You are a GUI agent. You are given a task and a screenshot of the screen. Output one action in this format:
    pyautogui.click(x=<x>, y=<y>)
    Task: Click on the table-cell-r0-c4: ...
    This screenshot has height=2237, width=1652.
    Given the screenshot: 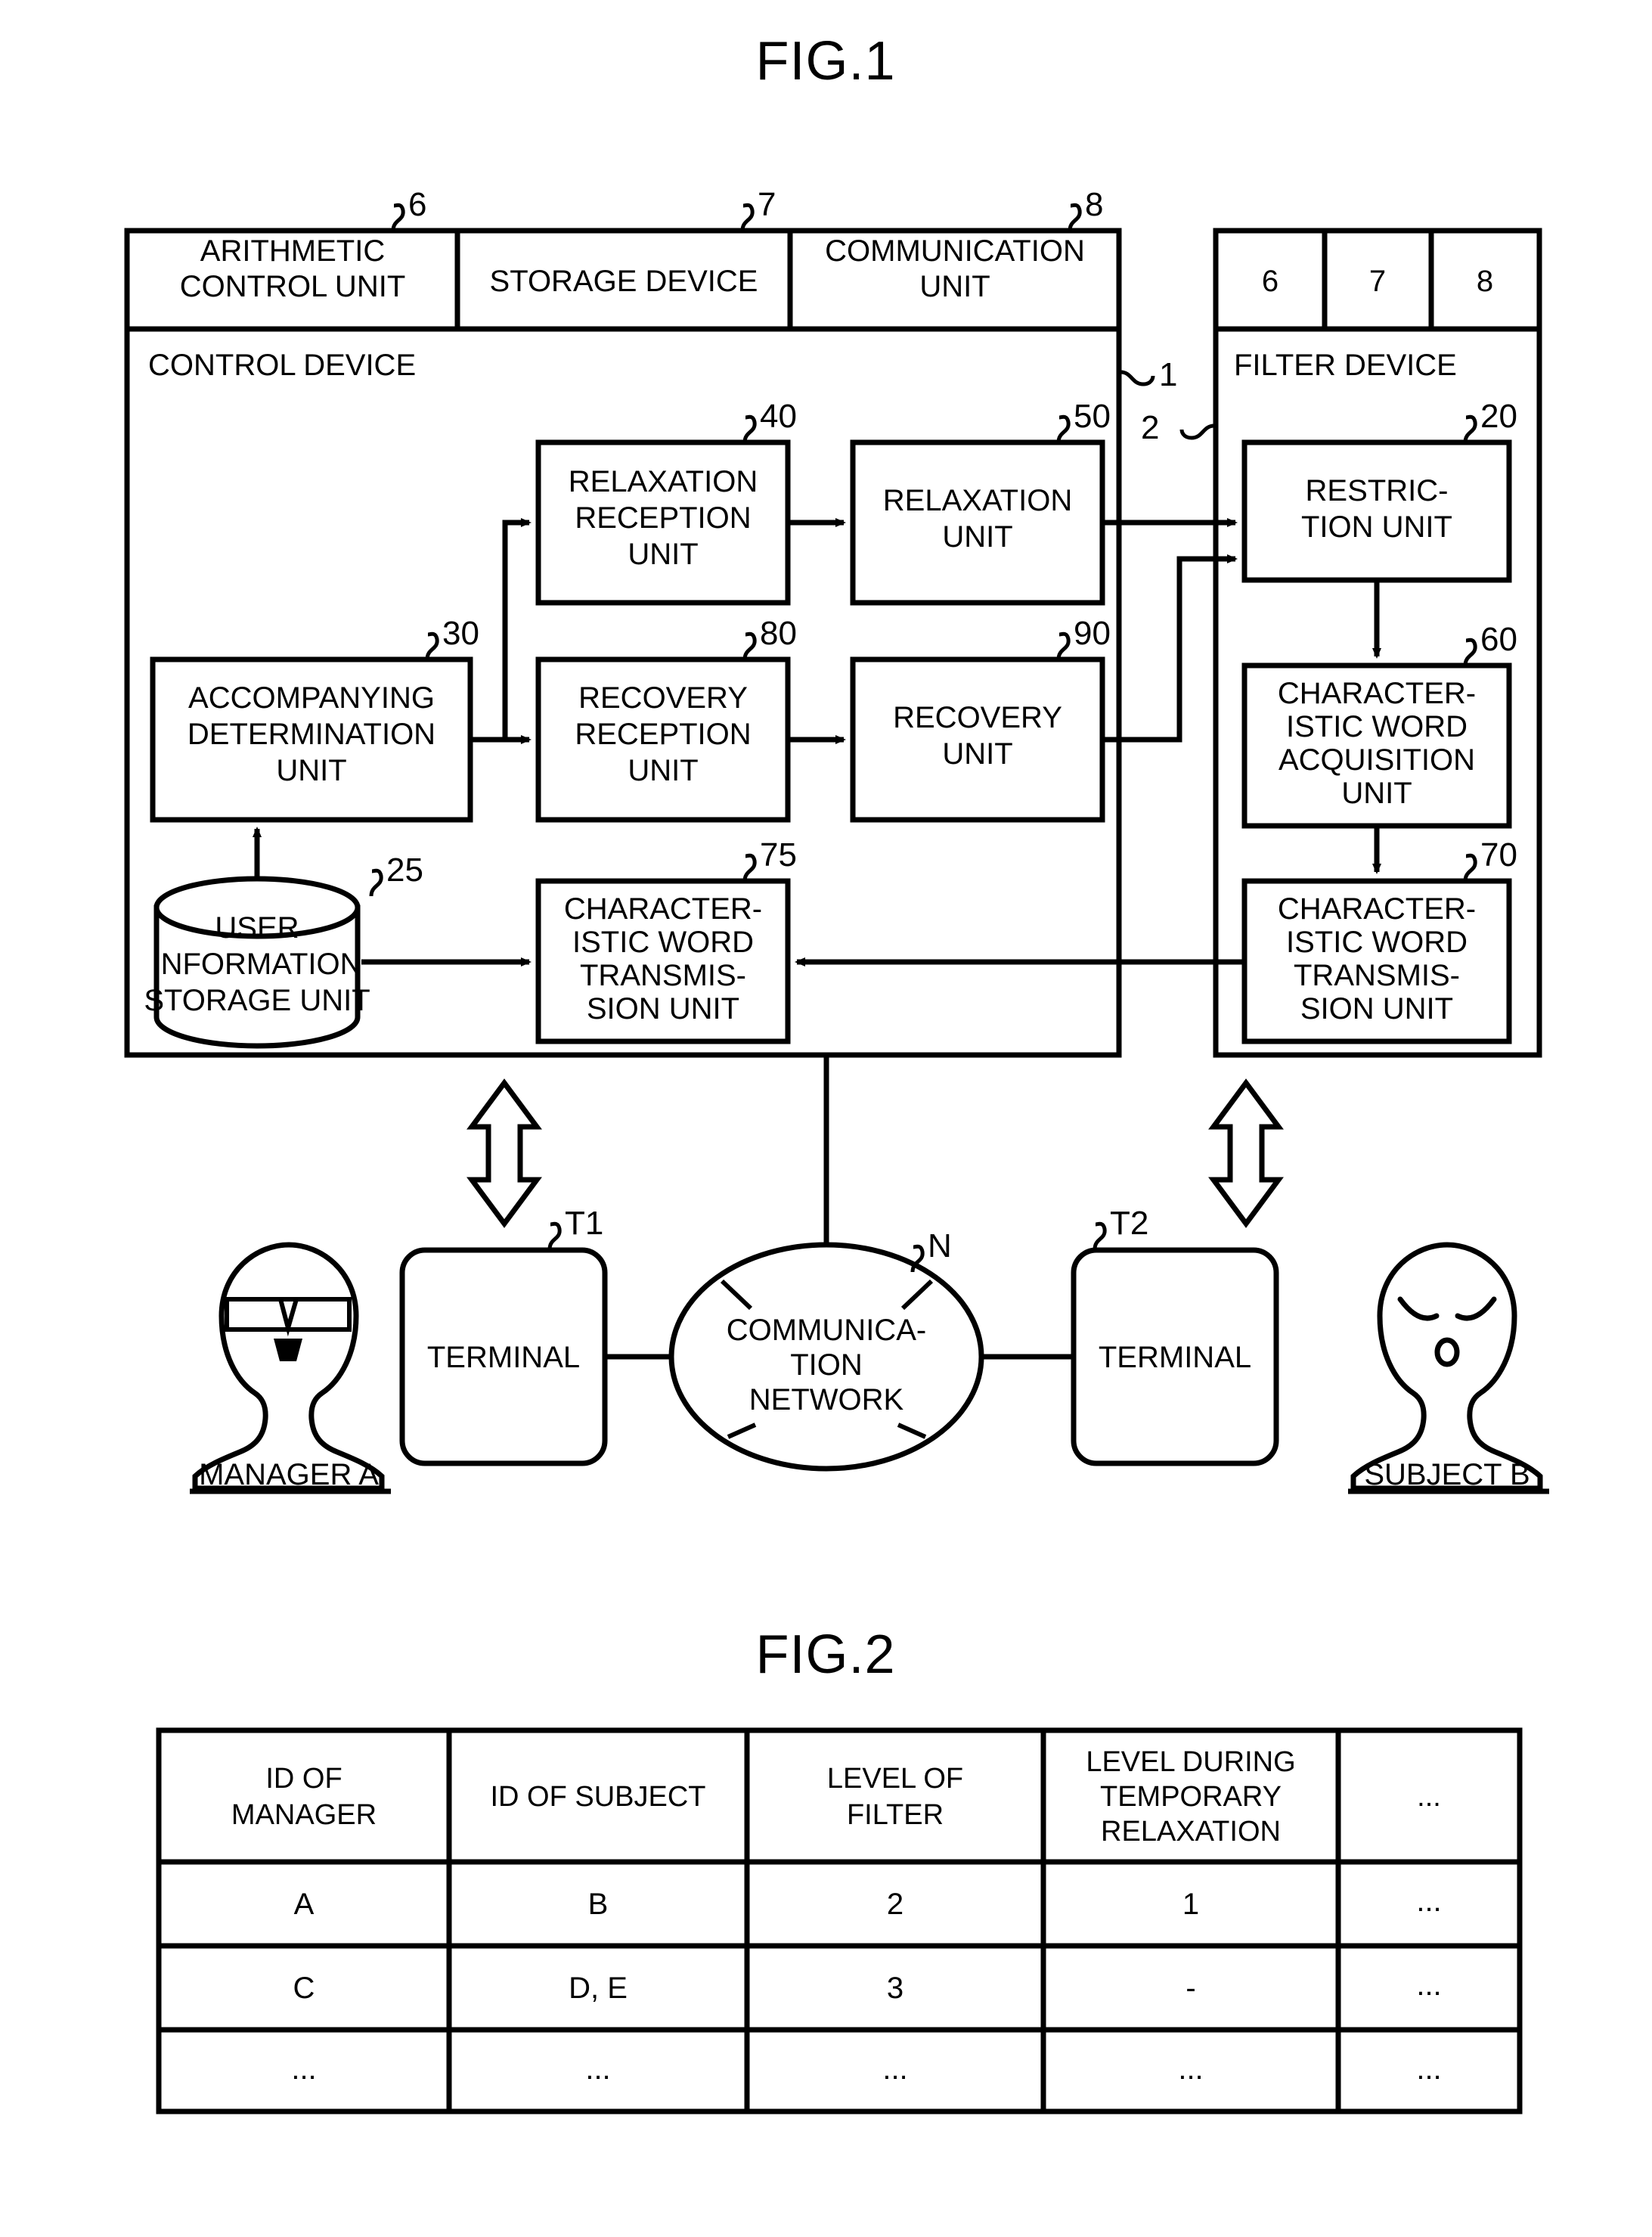 What is the action you would take?
    pyautogui.click(x=1429, y=1901)
    